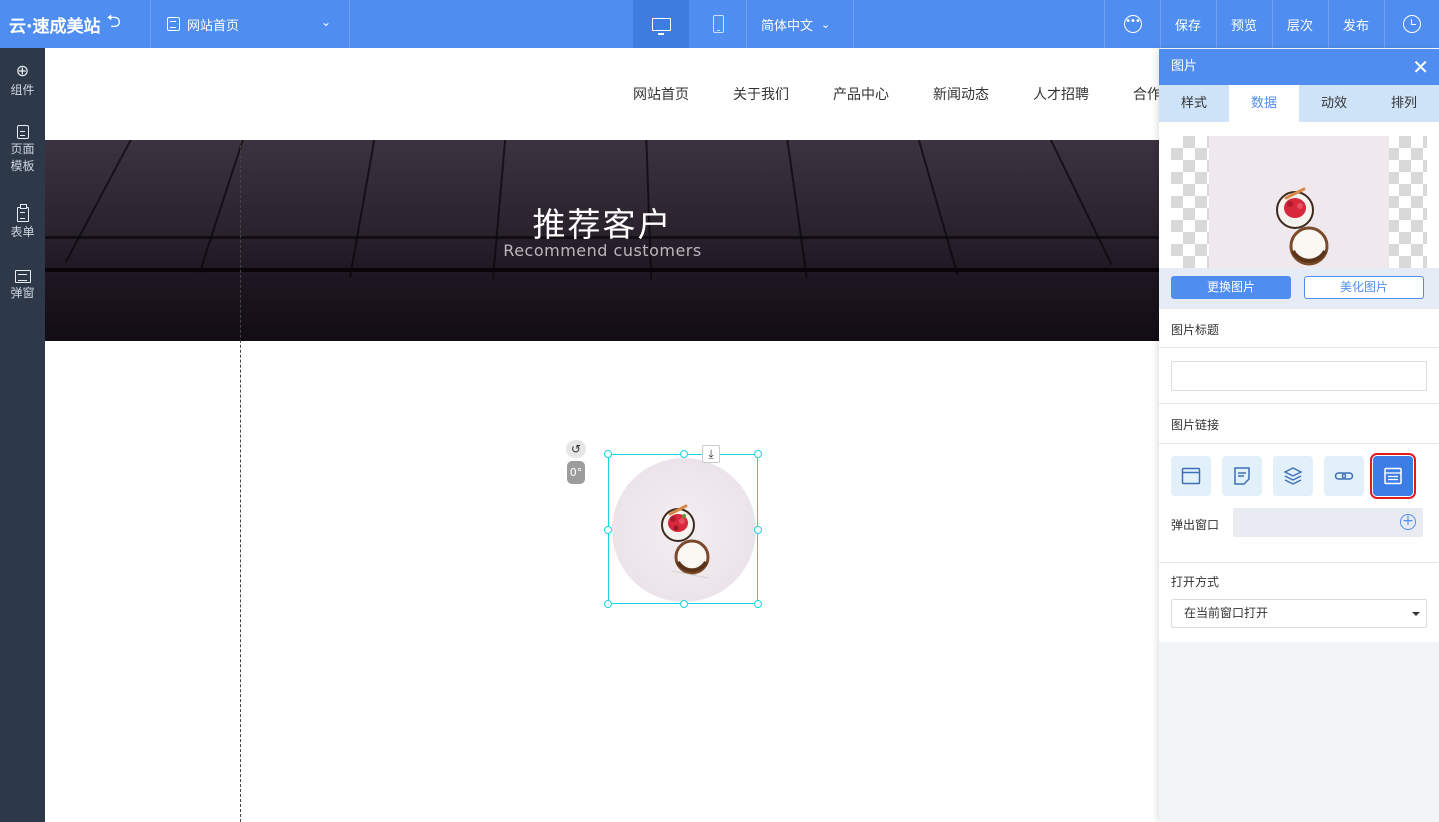  I want to click on link-url-button, so click(1344, 476).